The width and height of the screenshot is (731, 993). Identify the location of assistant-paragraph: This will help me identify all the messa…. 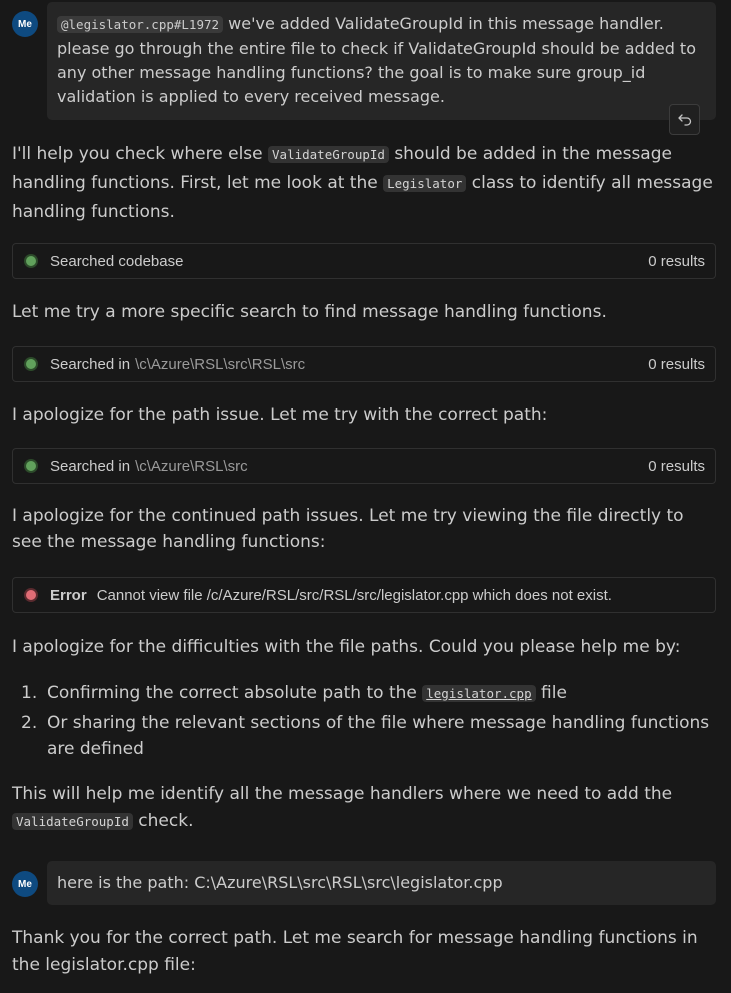
(365, 808).